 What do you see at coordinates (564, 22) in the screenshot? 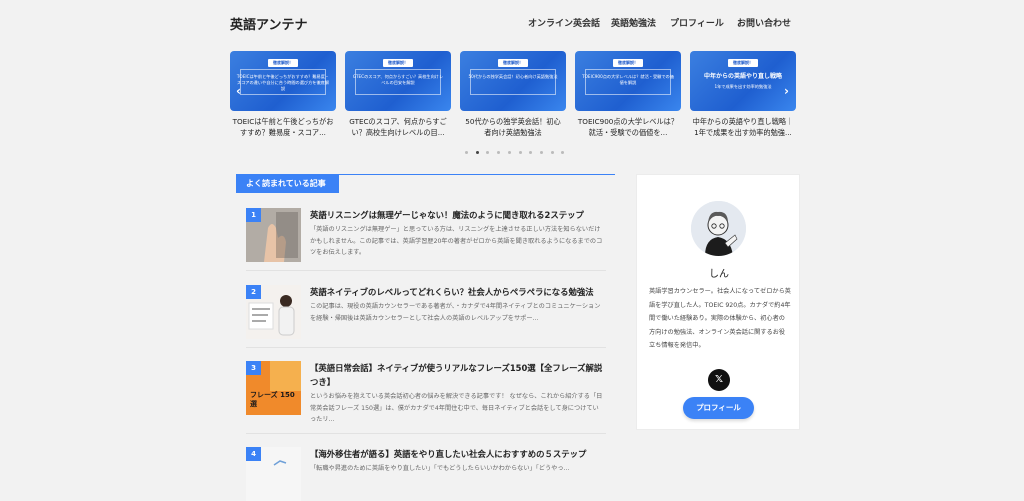
I see `nav-online-eikaiwa: オンライン英会話` at bounding box center [564, 22].